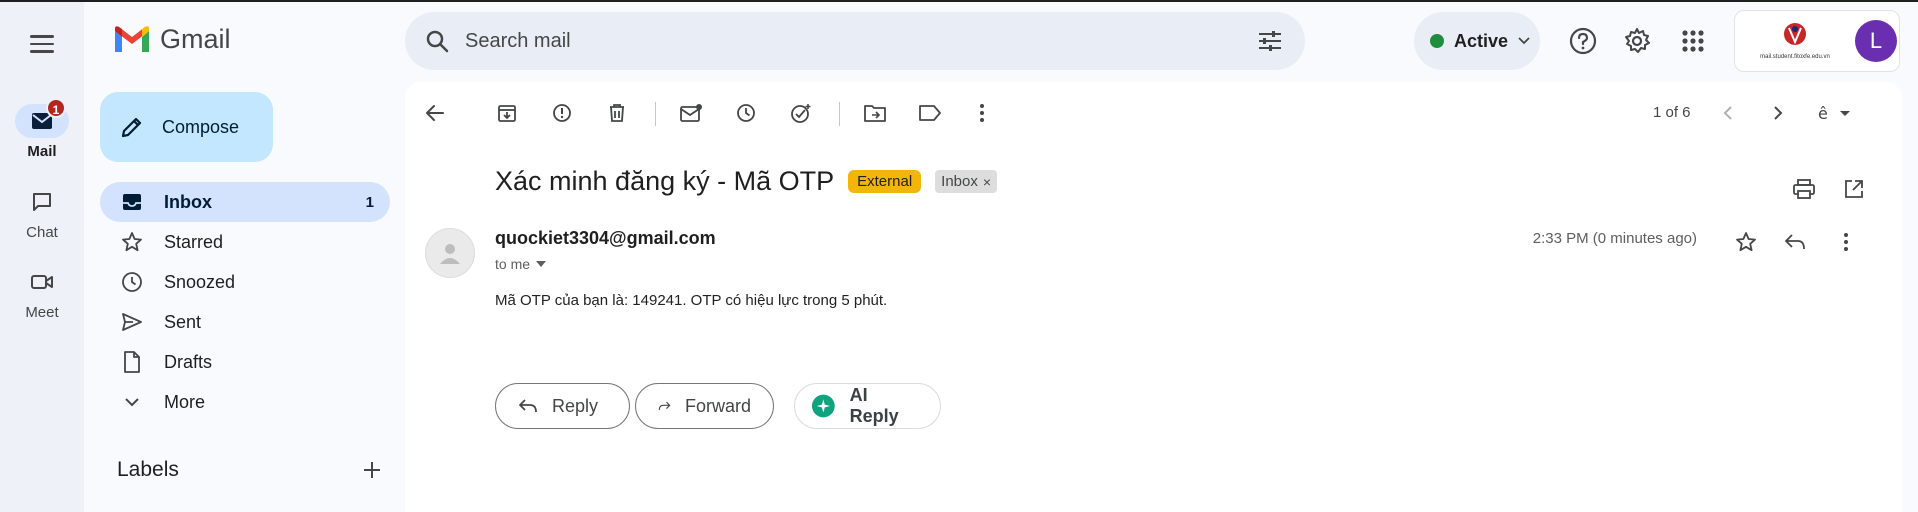  I want to click on nav-label: More, so click(185, 401).